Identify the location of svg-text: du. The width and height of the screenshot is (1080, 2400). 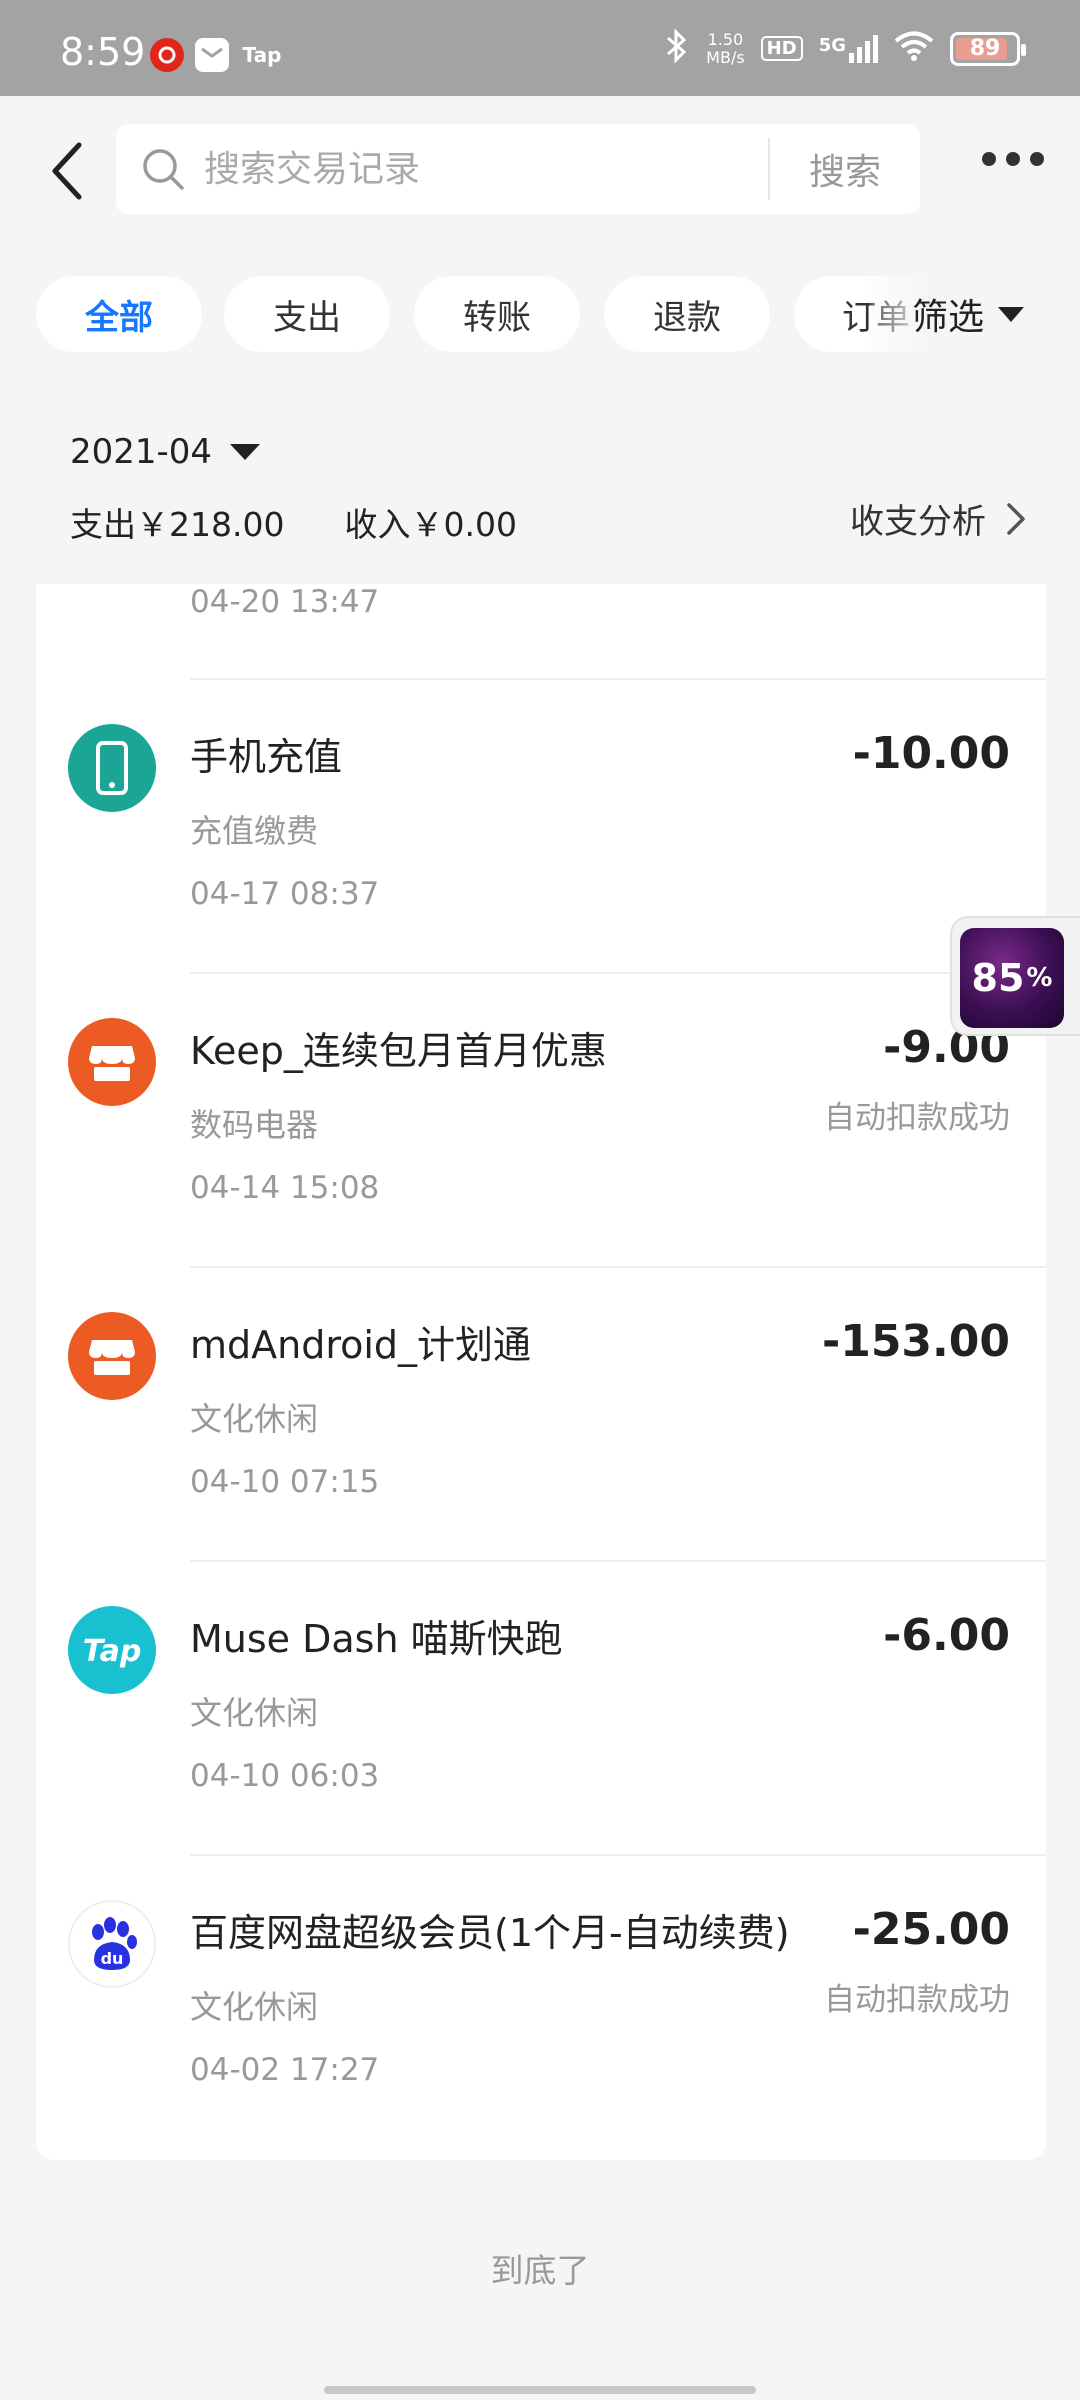
(112, 1958).